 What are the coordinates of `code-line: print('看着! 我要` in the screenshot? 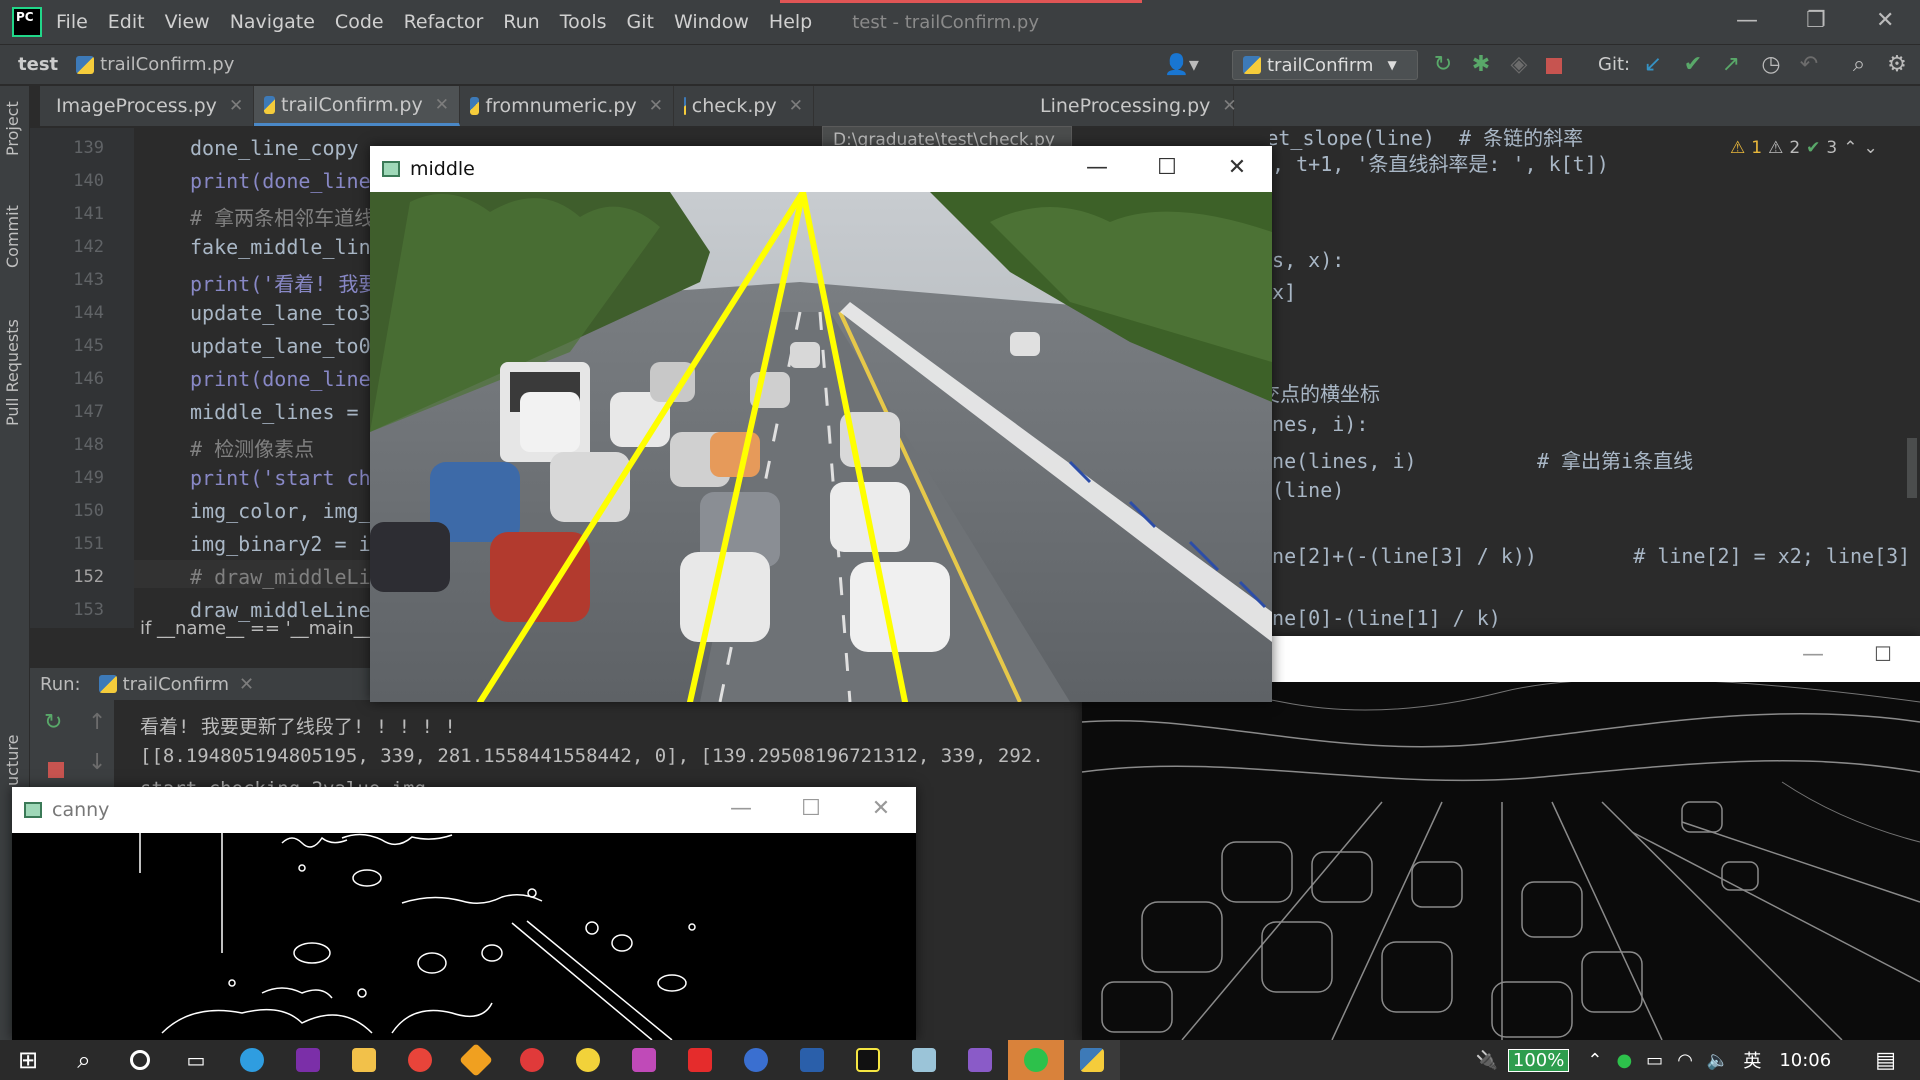 It's located at (284, 284).